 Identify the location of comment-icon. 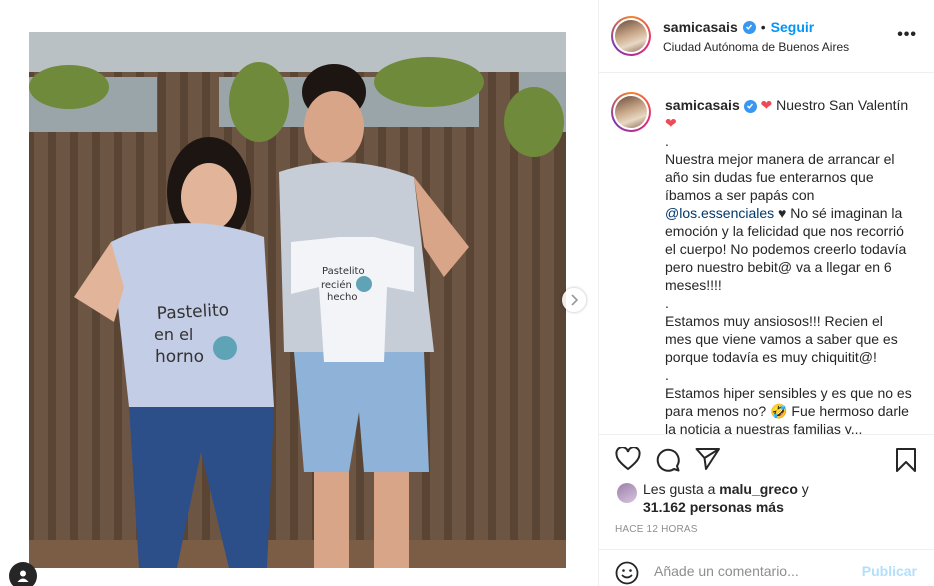
(668, 462).